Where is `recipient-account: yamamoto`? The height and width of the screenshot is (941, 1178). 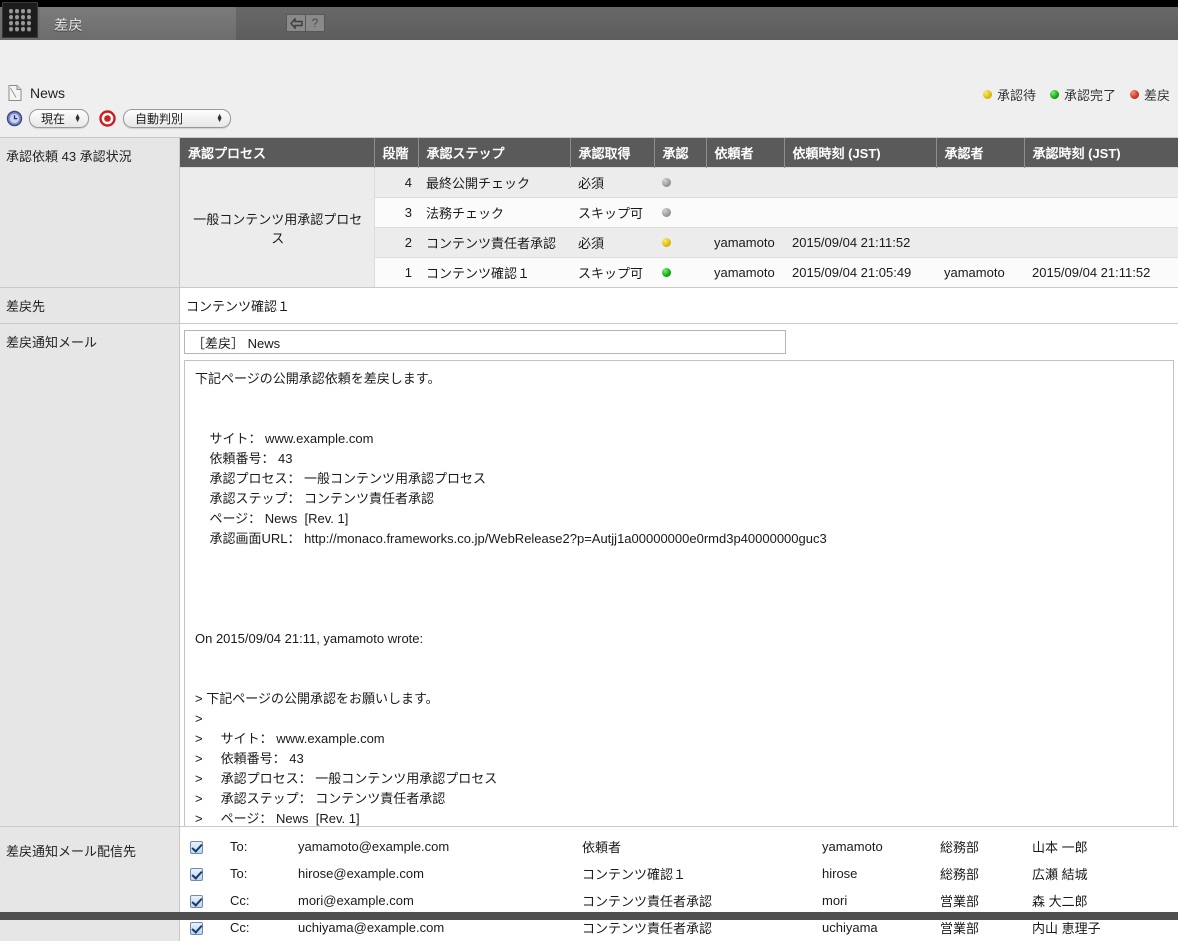
recipient-account: yamamoto is located at coordinates (875, 846).